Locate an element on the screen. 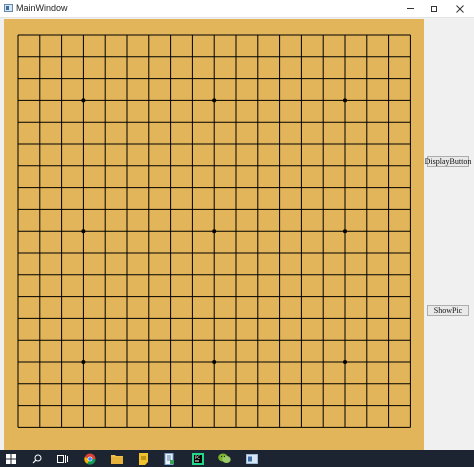 The image size is (474, 467). close-icon is located at coordinates (460, 8).